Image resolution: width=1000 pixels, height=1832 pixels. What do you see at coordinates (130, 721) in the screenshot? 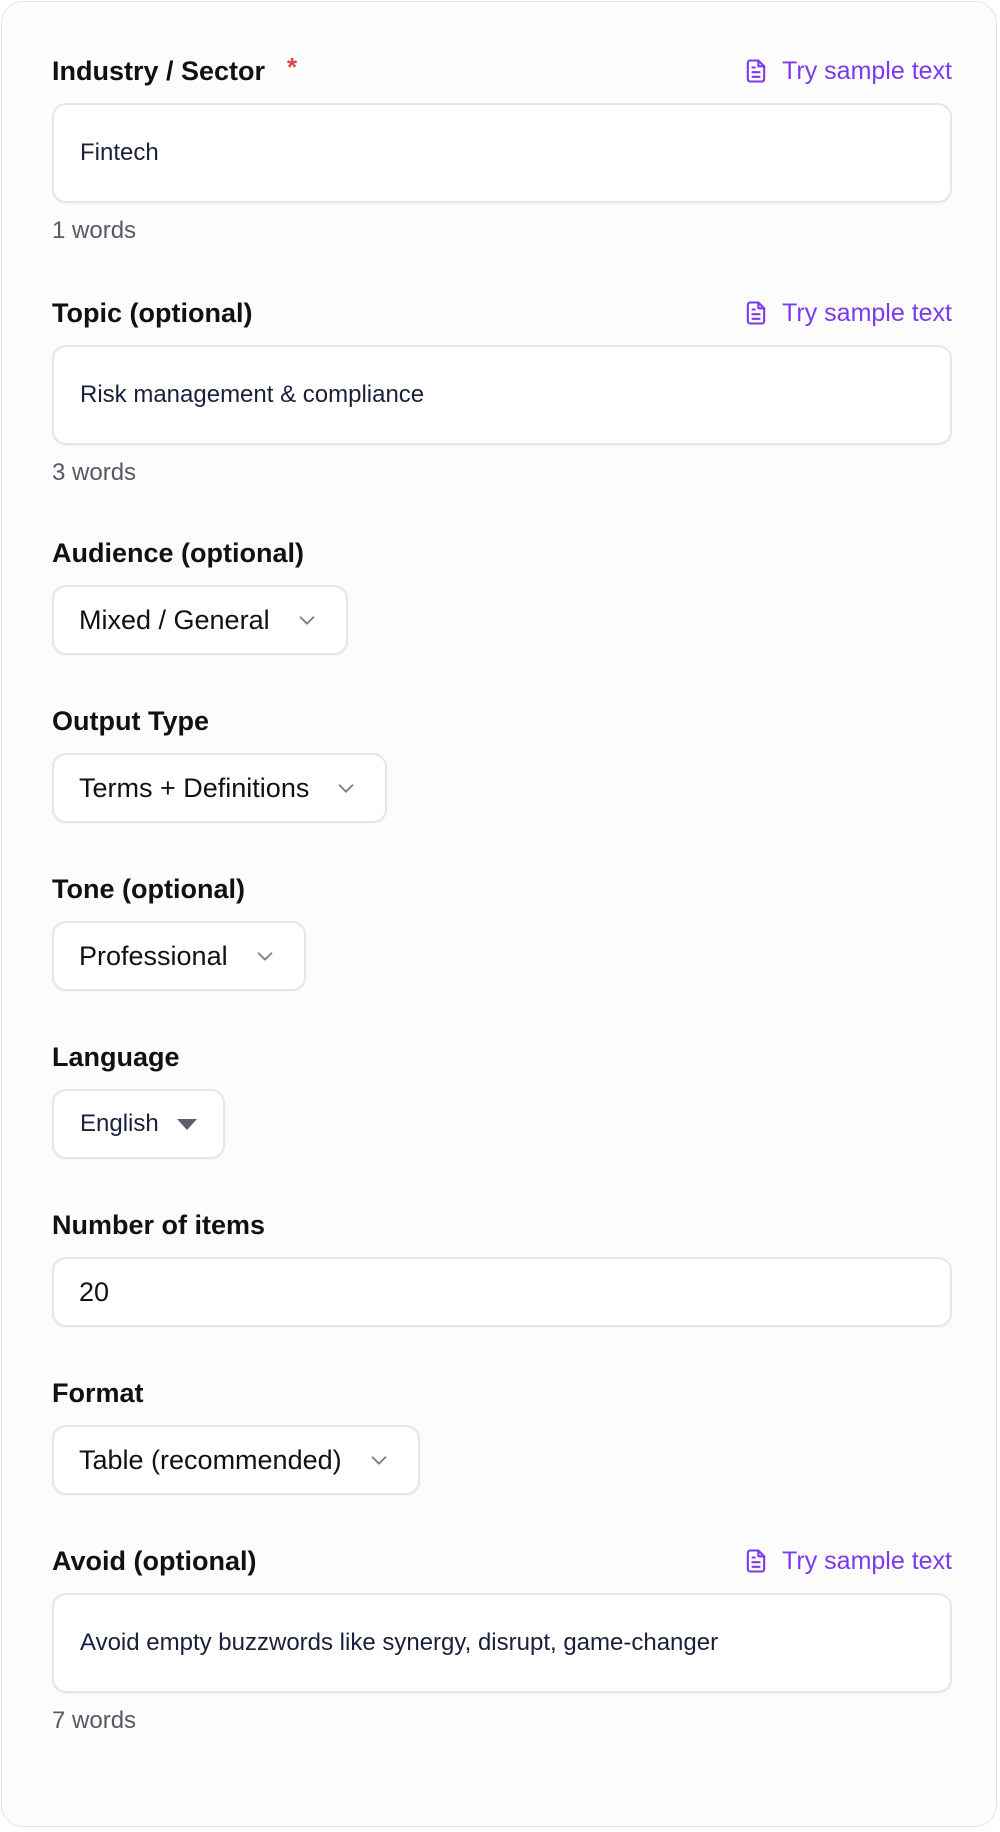
I see `output-type-label: Output Type` at bounding box center [130, 721].